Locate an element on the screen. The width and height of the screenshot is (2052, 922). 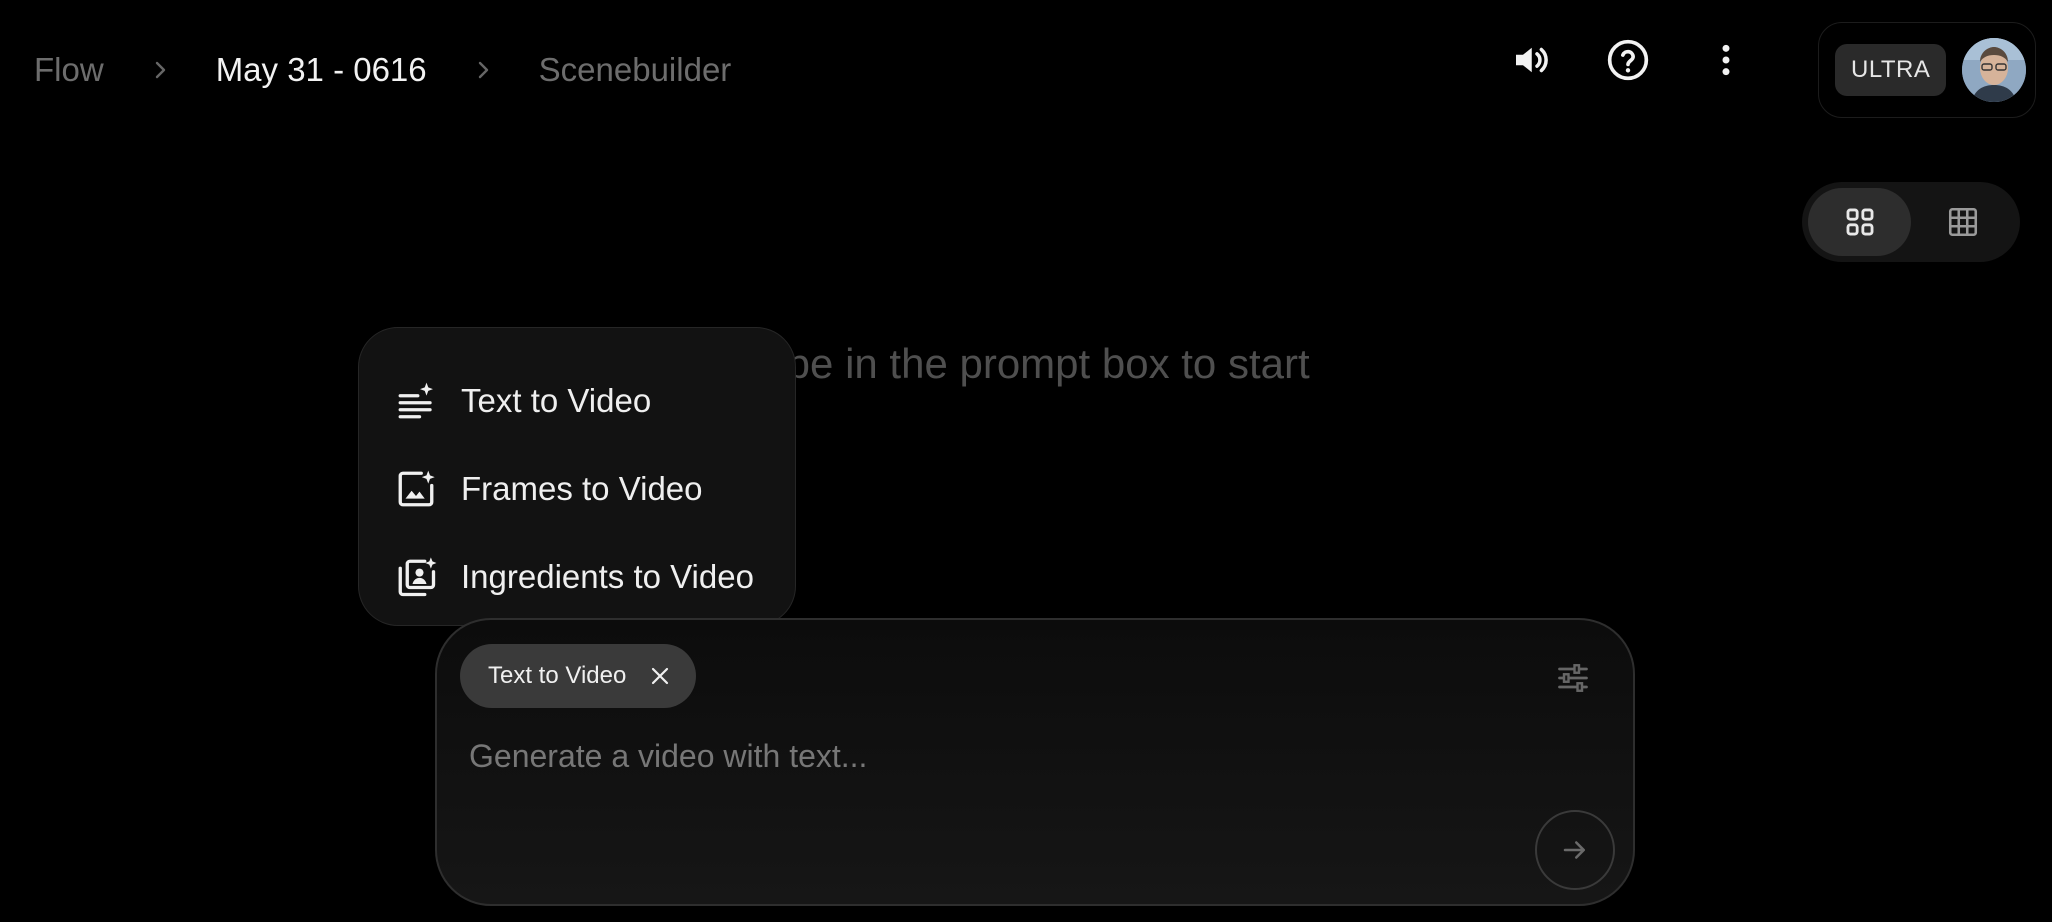
menu-item-label: Frames to Video is located at coordinates (582, 488).